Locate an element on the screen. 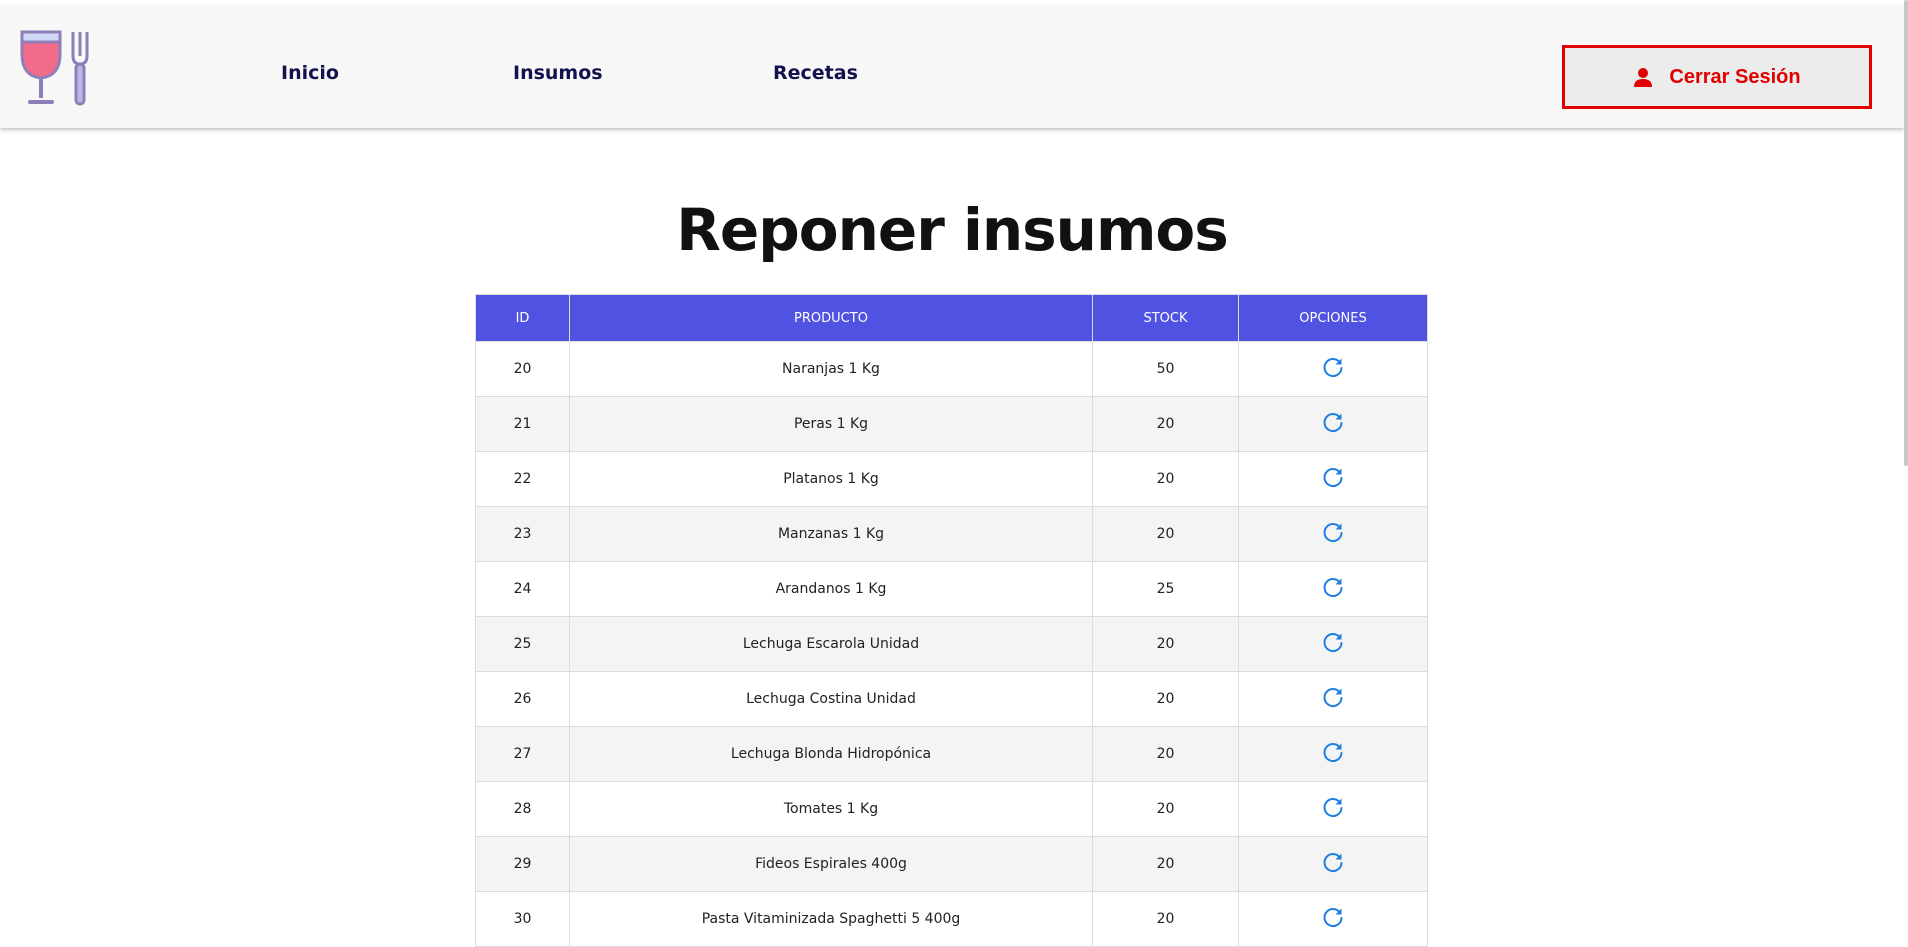 This screenshot has height=947, width=1908. user-icon is located at coordinates (1643, 77).